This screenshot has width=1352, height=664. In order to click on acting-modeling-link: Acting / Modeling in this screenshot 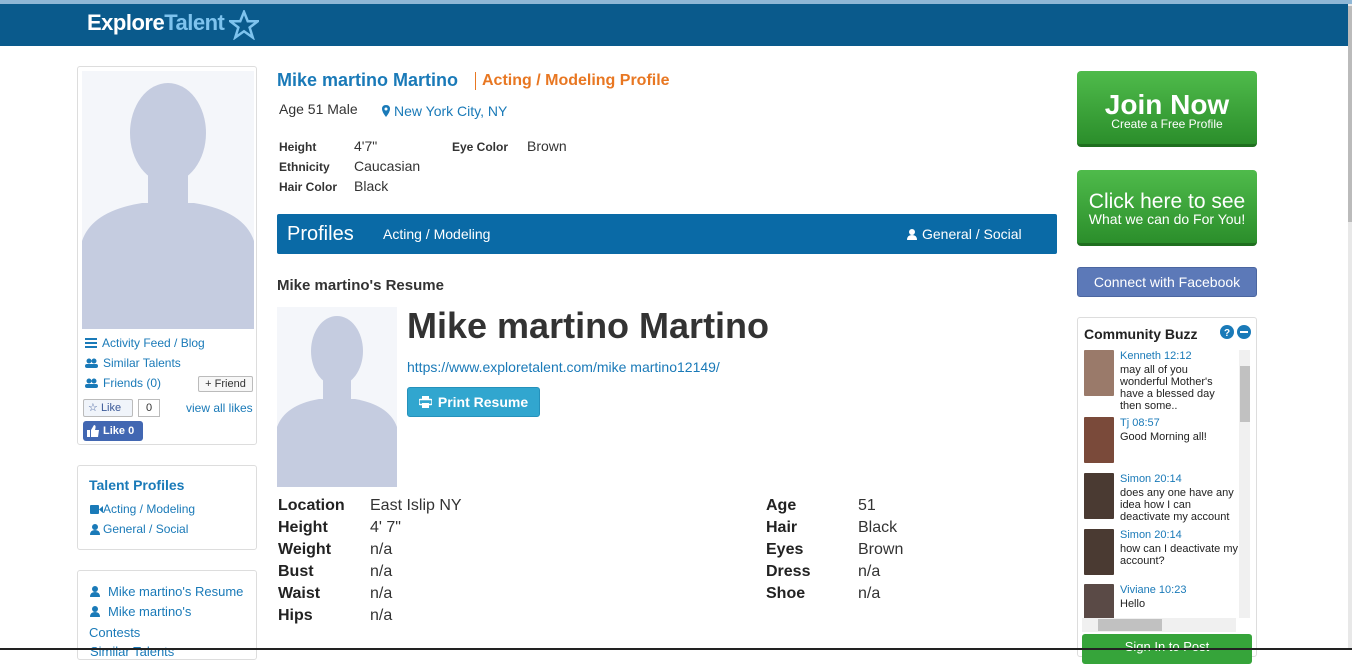, I will do `click(142, 509)`.